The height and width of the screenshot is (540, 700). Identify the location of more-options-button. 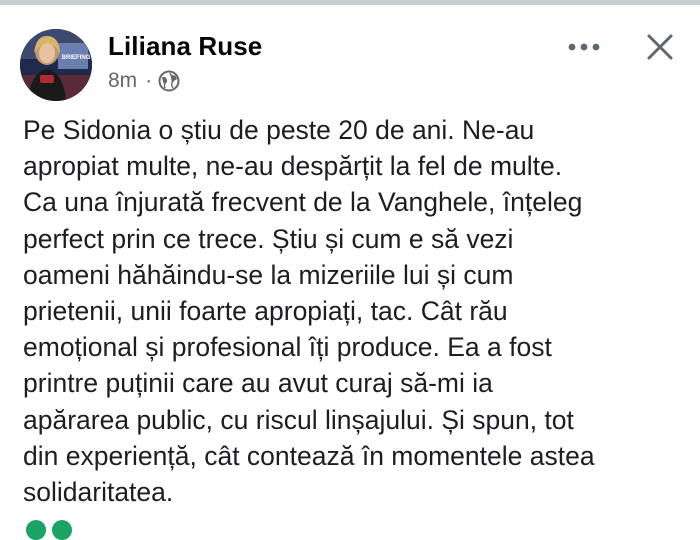
(584, 47).